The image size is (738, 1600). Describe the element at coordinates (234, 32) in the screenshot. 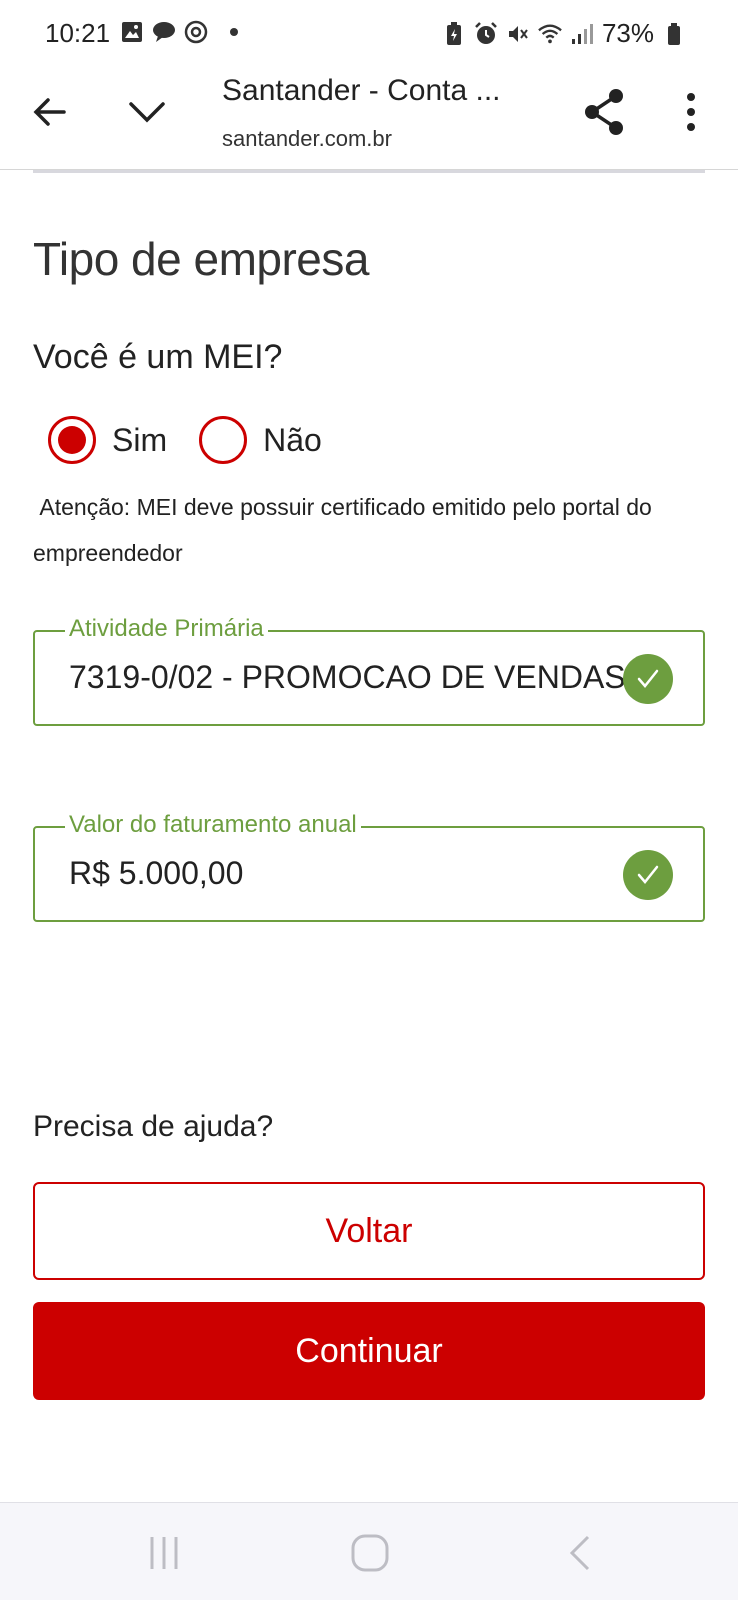

I see `more-notifications-dot` at that location.